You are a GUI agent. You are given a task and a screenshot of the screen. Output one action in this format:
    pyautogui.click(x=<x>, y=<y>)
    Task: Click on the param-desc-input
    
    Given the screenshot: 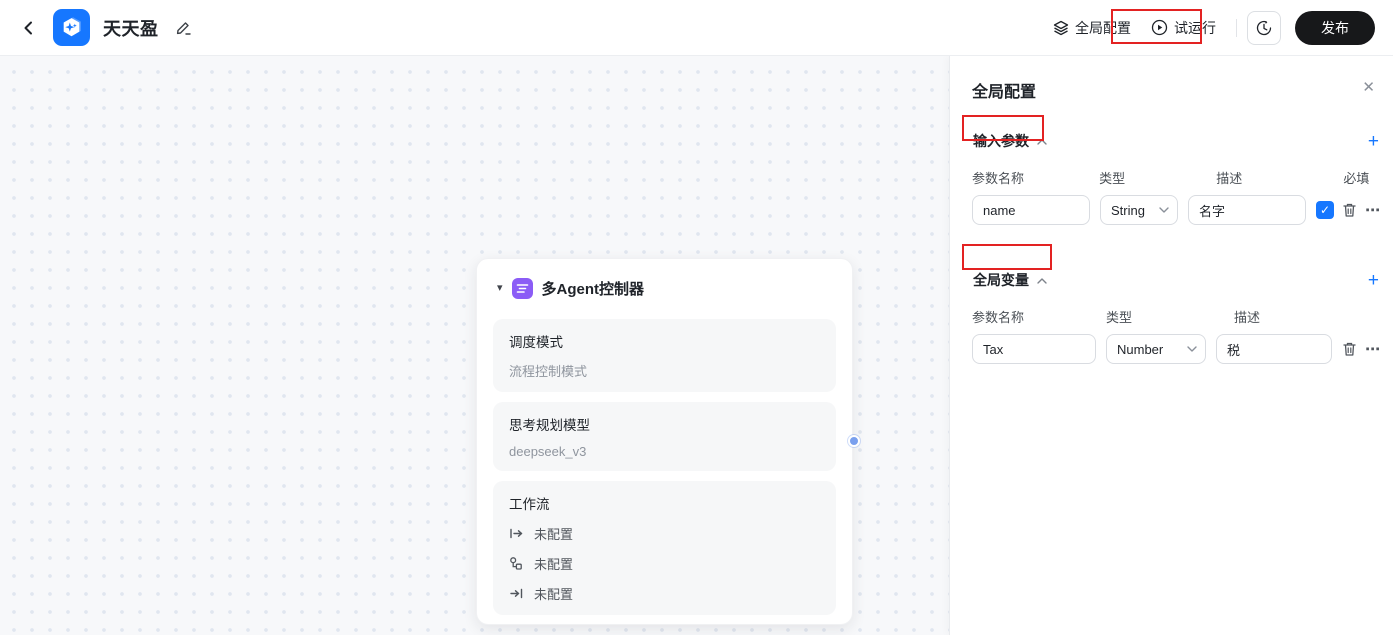 What is the action you would take?
    pyautogui.click(x=1247, y=210)
    